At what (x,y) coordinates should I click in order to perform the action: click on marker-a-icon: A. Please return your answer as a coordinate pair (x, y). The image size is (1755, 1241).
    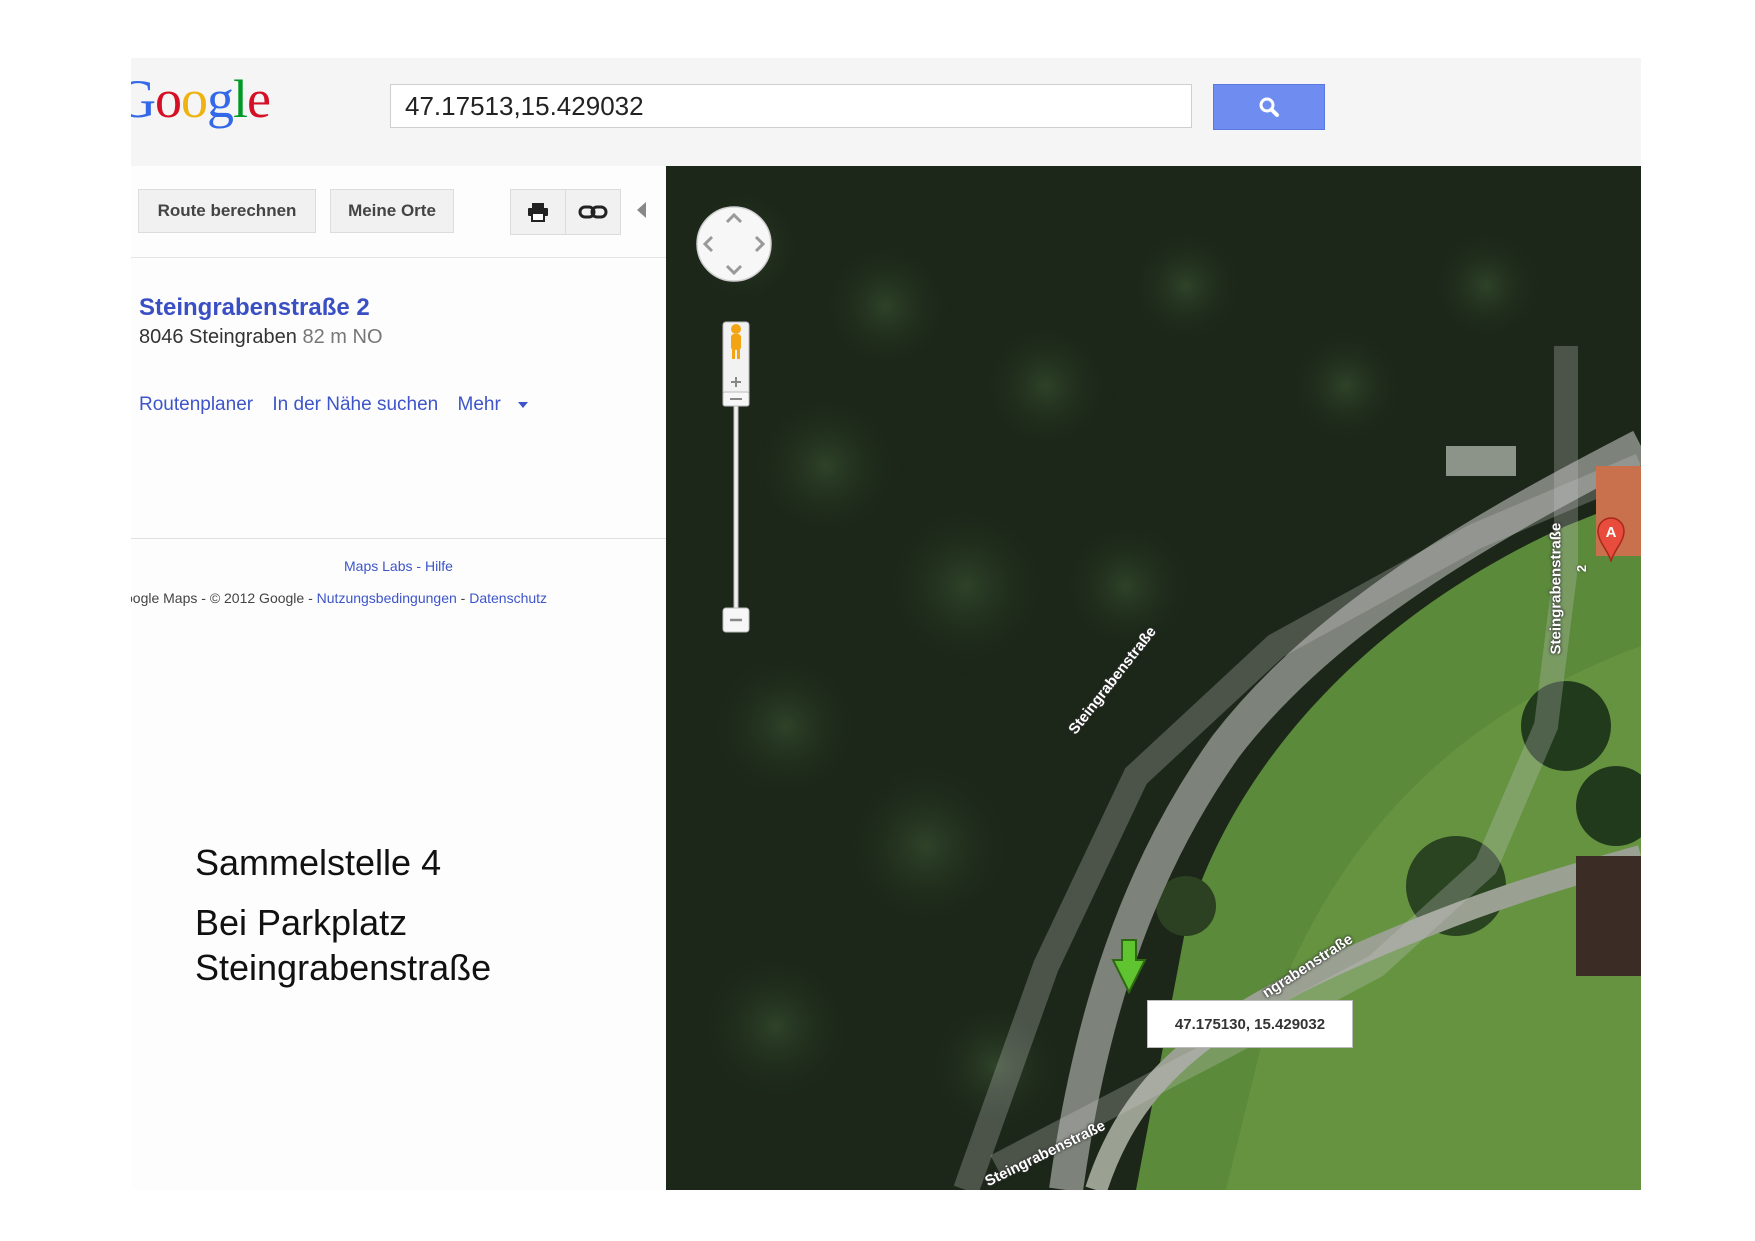
    Looking at the image, I should click on (1611, 539).